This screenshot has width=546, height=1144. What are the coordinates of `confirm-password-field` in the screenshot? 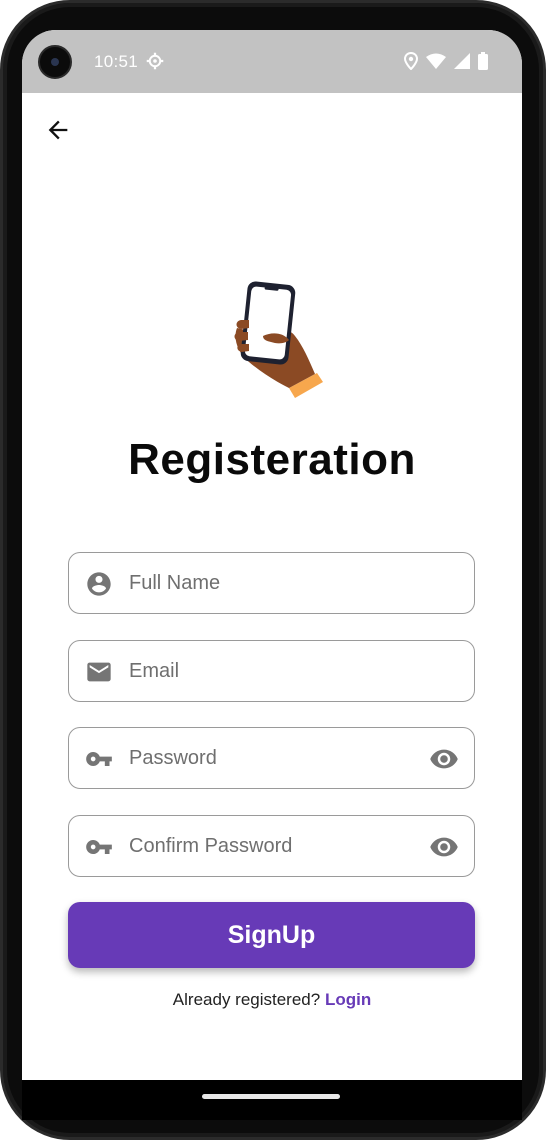 It's located at (271, 846).